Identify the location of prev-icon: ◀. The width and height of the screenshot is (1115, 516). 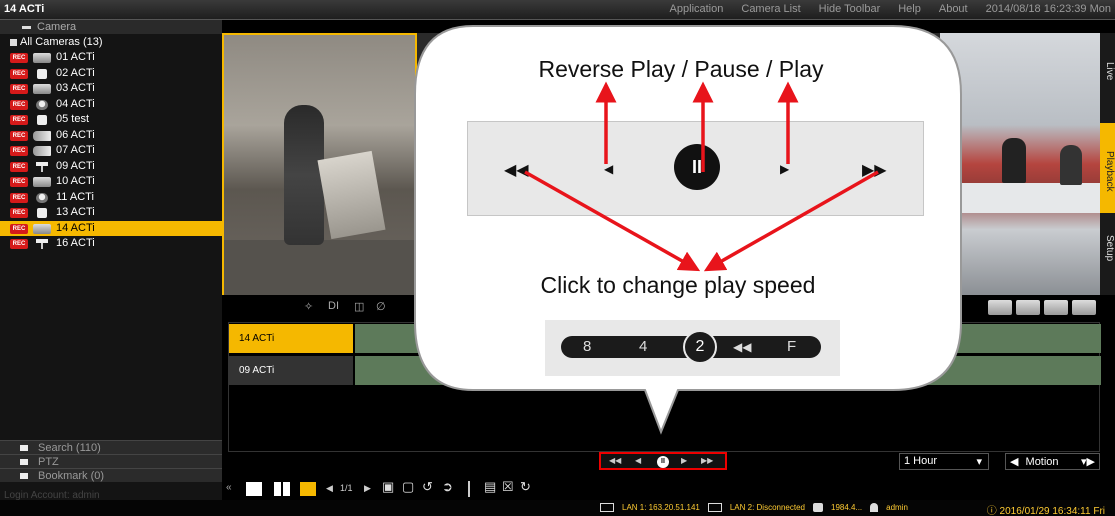
(1014, 462).